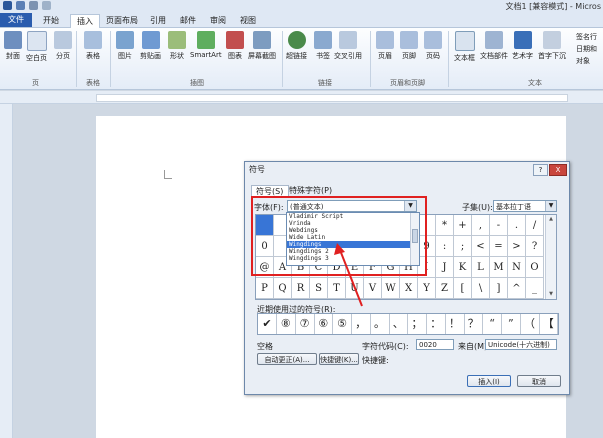 The image size is (603, 438). What do you see at coordinates (517, 267) in the screenshot?
I see `symbol-cell: N` at bounding box center [517, 267].